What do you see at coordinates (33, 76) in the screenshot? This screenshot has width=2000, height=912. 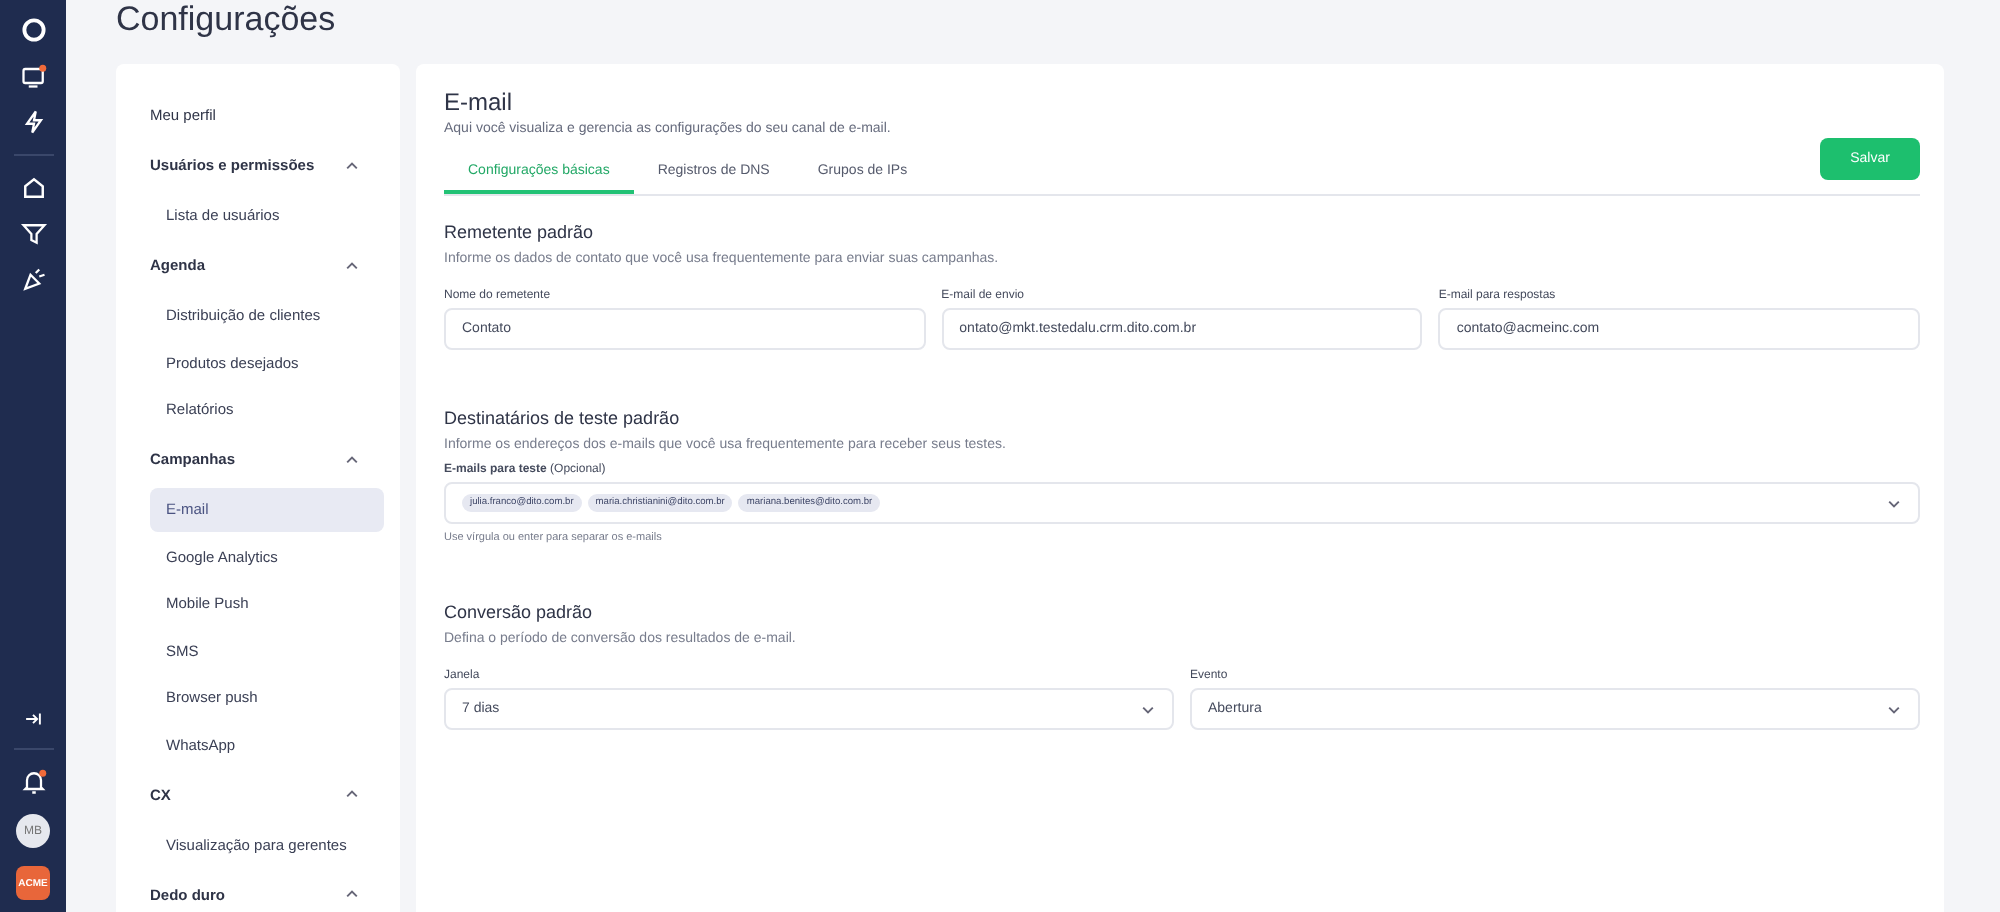 I see `monitor-icon` at bounding box center [33, 76].